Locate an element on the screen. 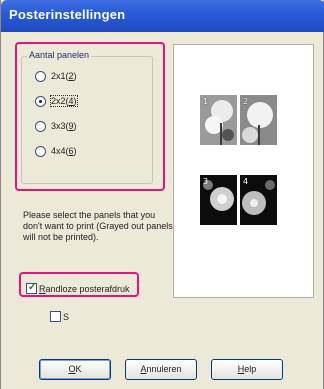 This screenshot has width=324, height=389. title-bar: Posterinstellingen is located at coordinates (162, 16).